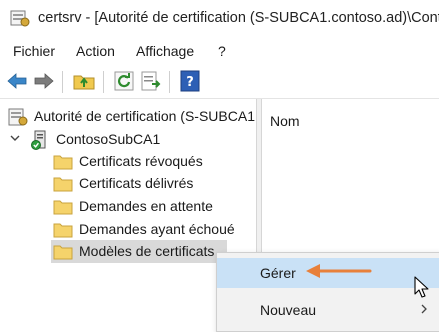  I want to click on menu-help: ?, so click(222, 51).